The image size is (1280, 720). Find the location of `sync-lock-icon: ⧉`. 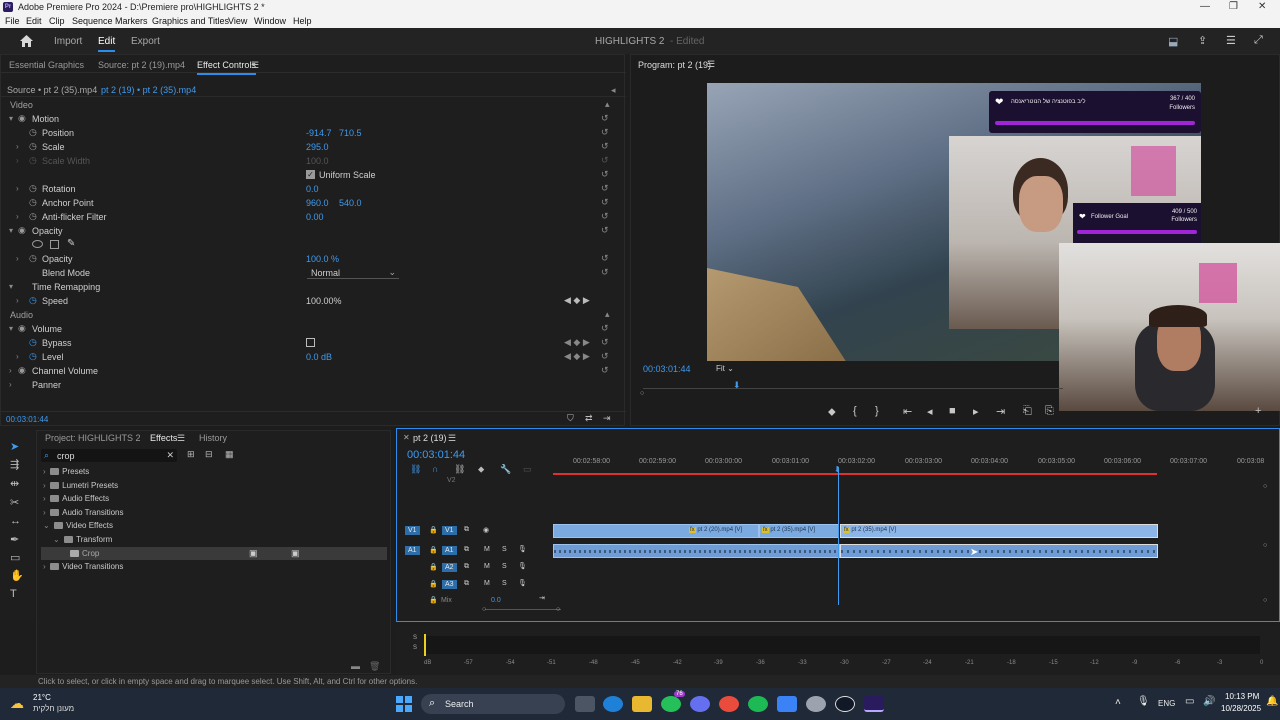

sync-lock-icon: ⧉ is located at coordinates (466, 584).